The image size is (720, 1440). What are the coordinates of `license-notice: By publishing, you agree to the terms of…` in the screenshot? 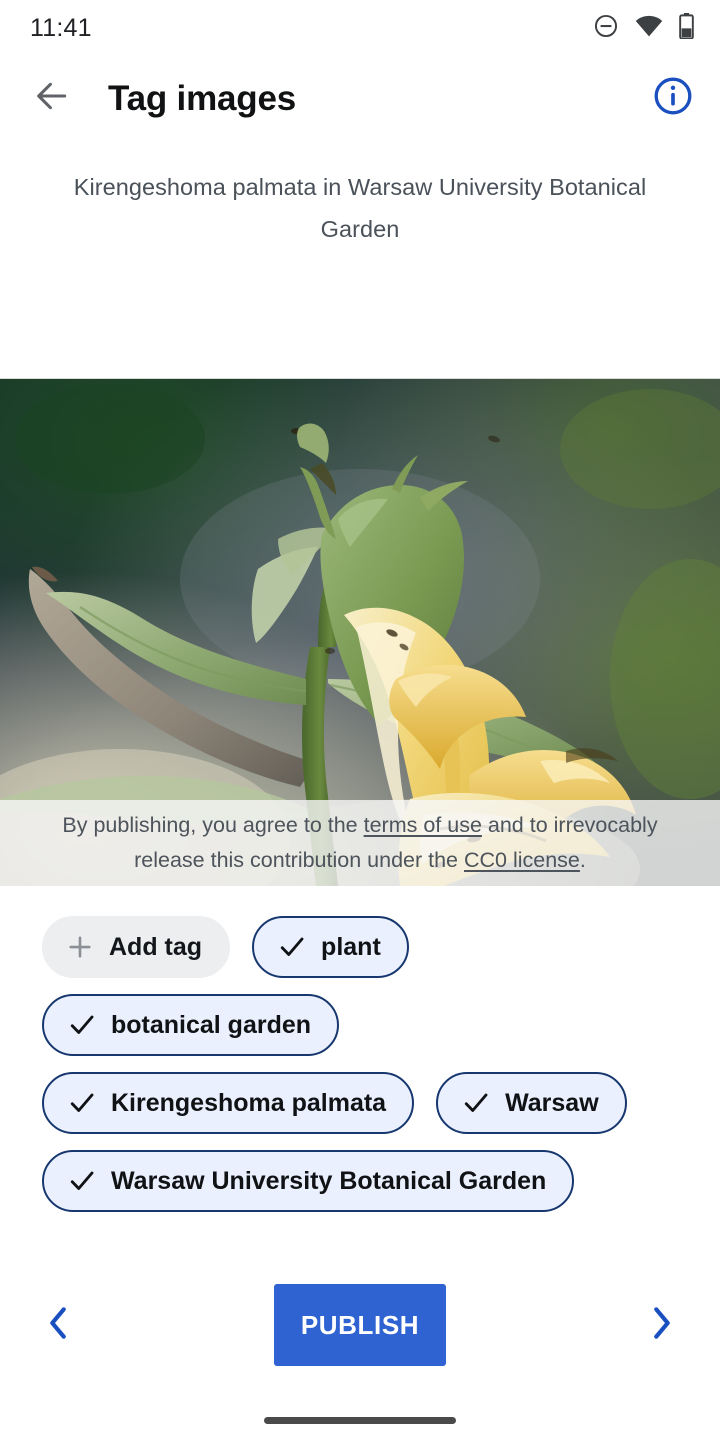 It's located at (360, 843).